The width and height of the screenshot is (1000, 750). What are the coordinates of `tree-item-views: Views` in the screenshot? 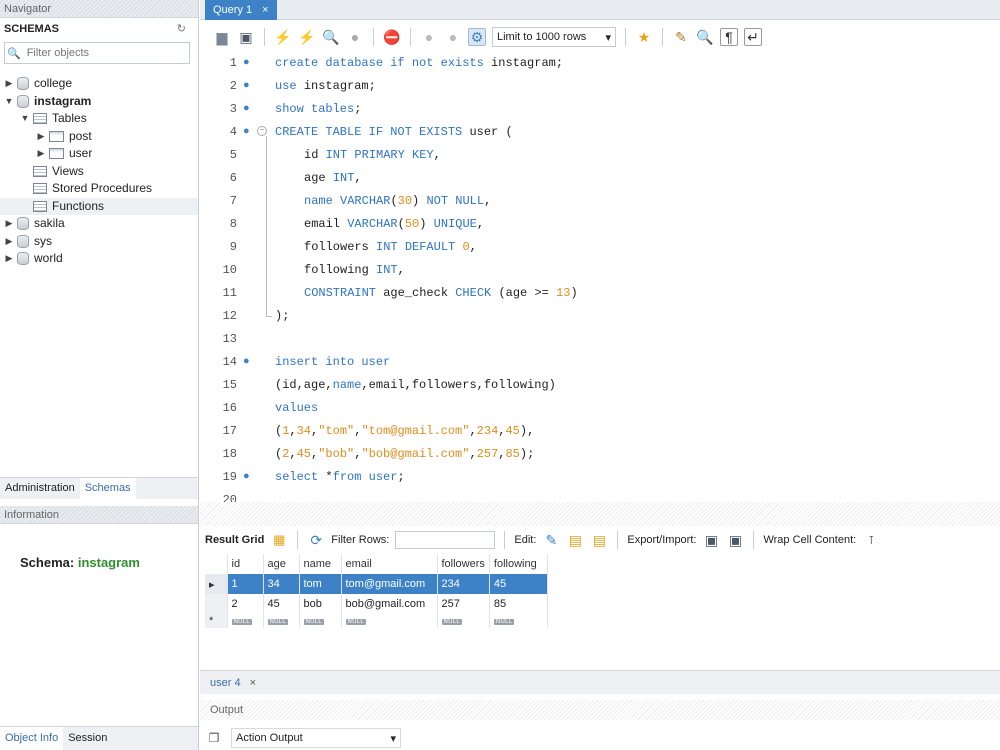 It's located at (99, 171).